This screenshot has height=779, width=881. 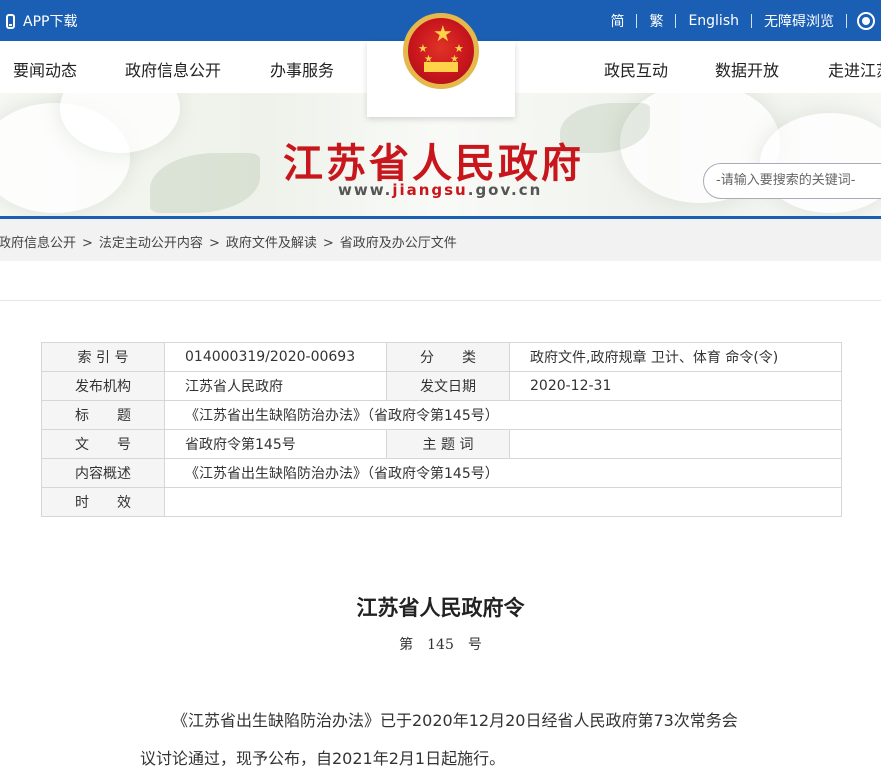 What do you see at coordinates (275, 357) in the screenshot?
I see `index-value: 014000319/2020-00693` at bounding box center [275, 357].